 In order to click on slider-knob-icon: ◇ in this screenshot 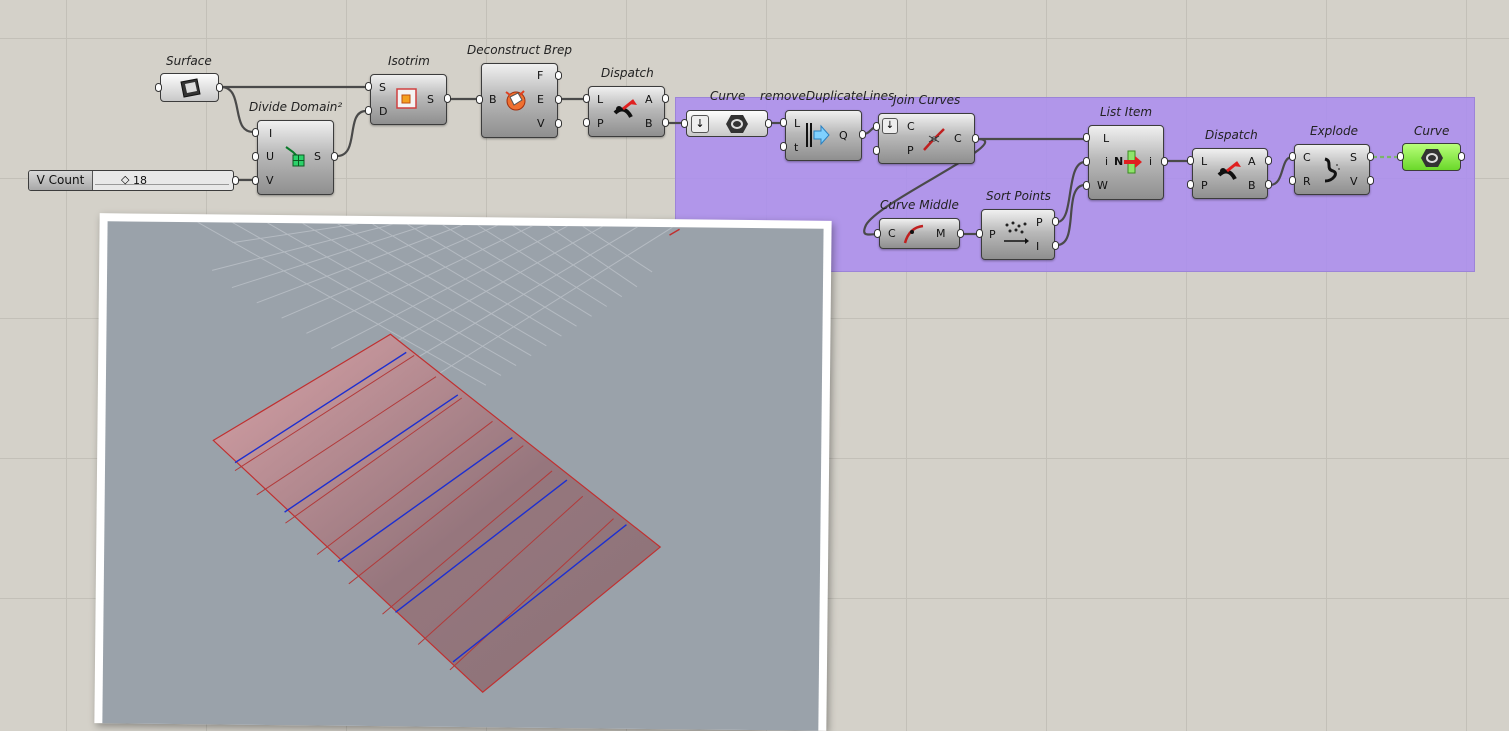, I will do `click(125, 179)`.